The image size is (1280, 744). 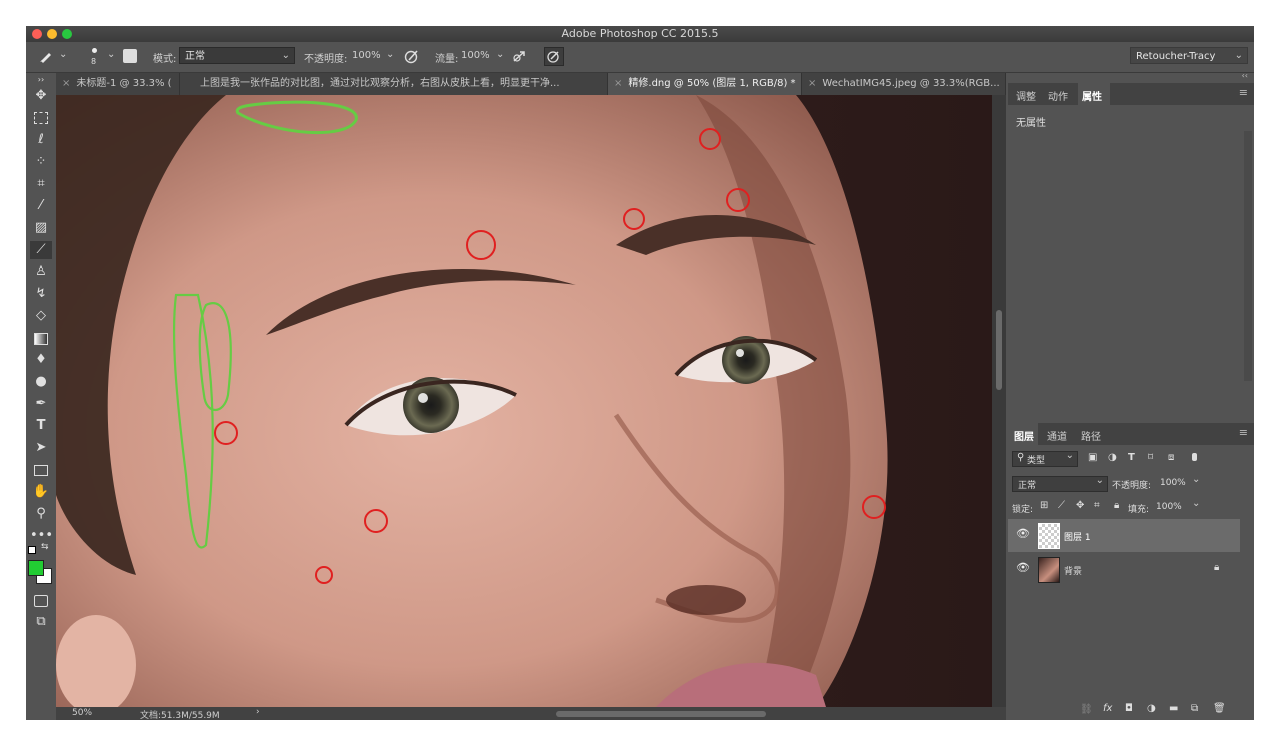 I want to click on history-brush-icon: ↯, so click(x=41, y=294).